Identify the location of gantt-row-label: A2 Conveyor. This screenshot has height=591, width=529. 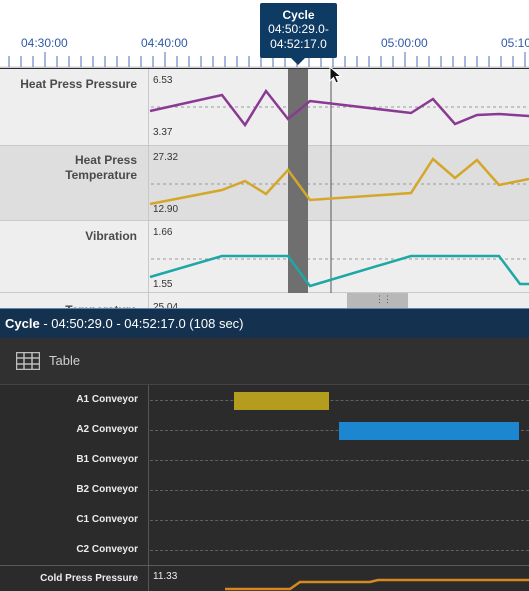
(107, 429).